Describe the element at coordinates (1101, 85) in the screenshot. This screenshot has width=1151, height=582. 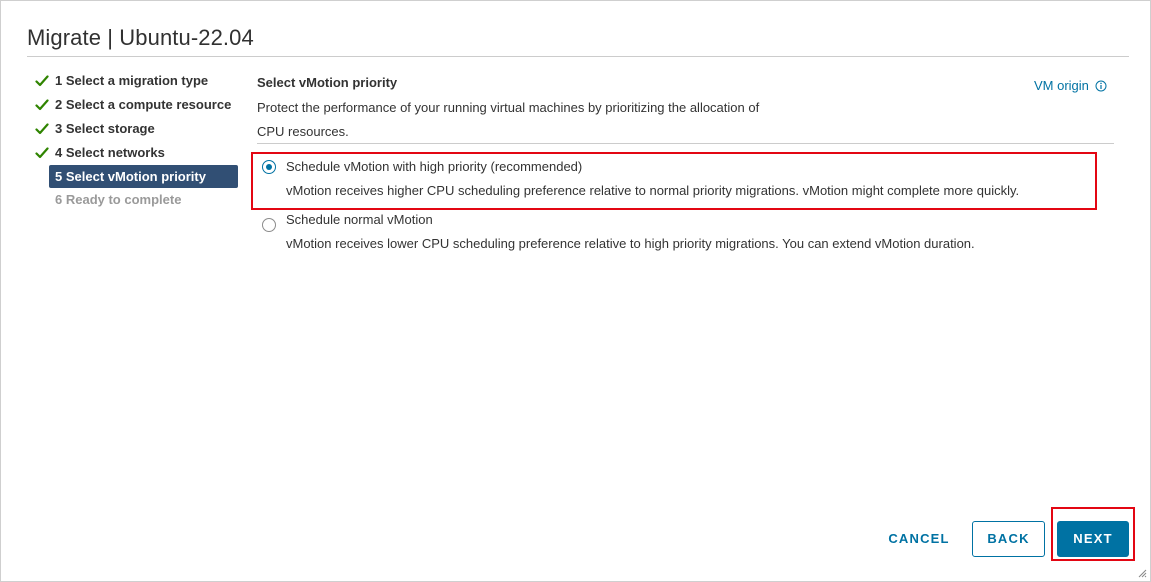
I see `info-circle-icon` at that location.